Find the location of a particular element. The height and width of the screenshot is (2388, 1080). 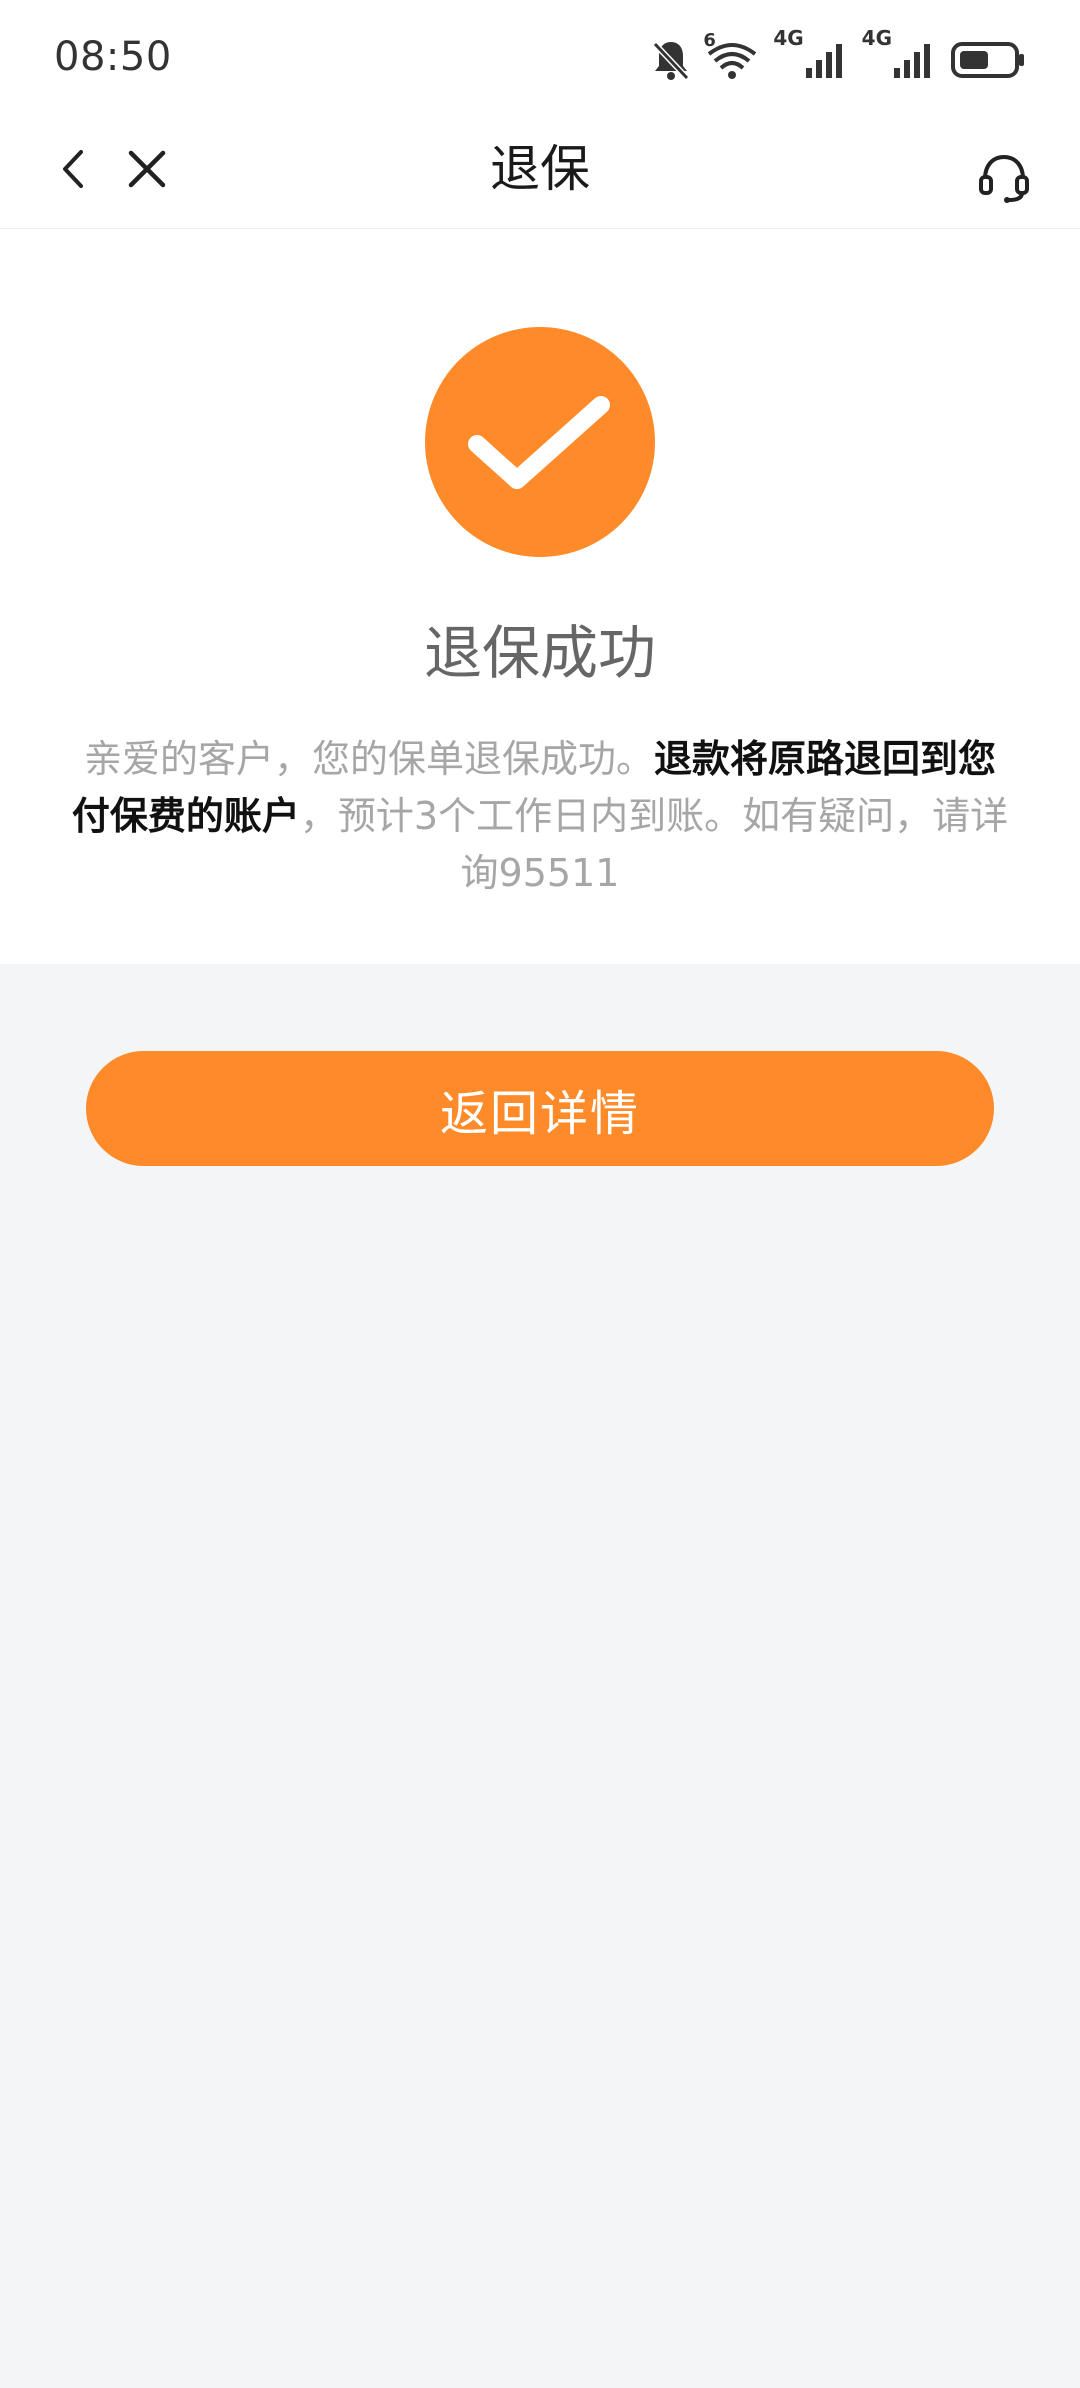

result-desc-part1: 亲爱的客户，您的保单退保成功。 is located at coordinates (368, 759).